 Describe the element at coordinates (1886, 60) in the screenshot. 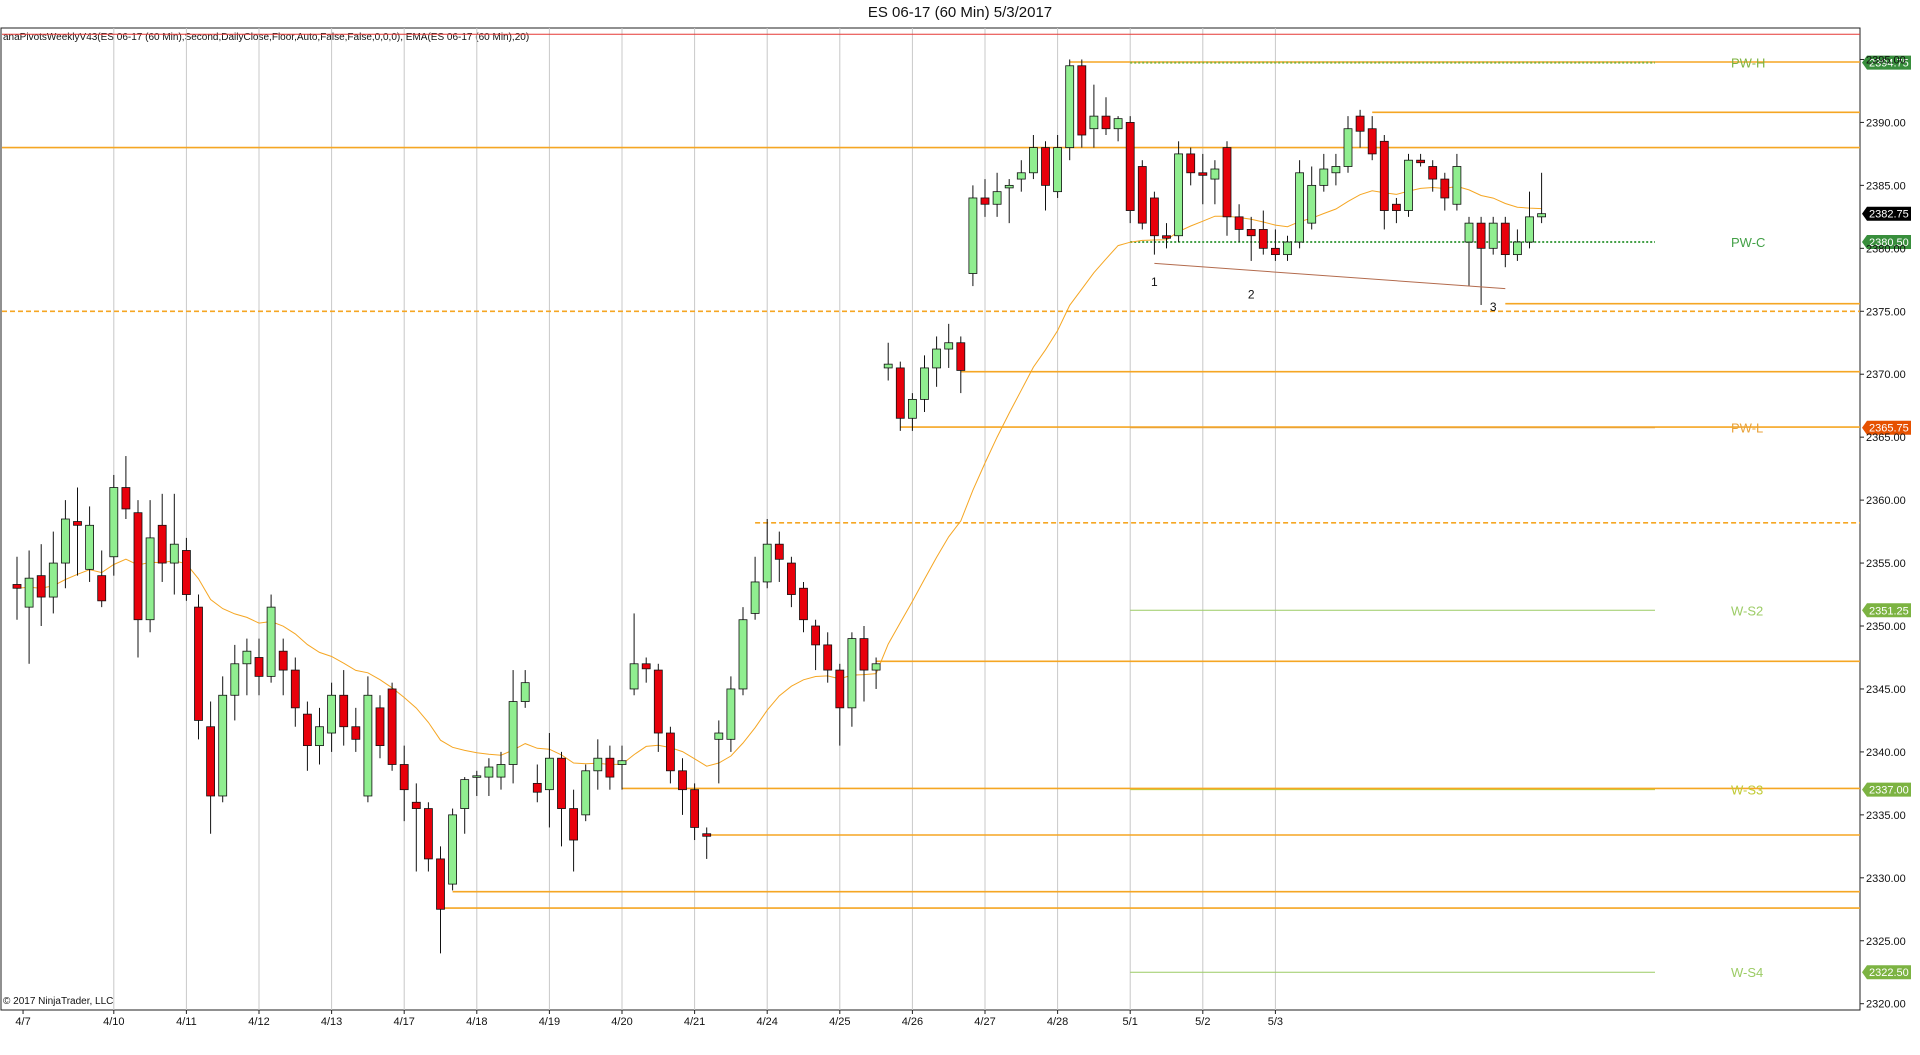

I see `y-tick-label: 2395.00` at that location.